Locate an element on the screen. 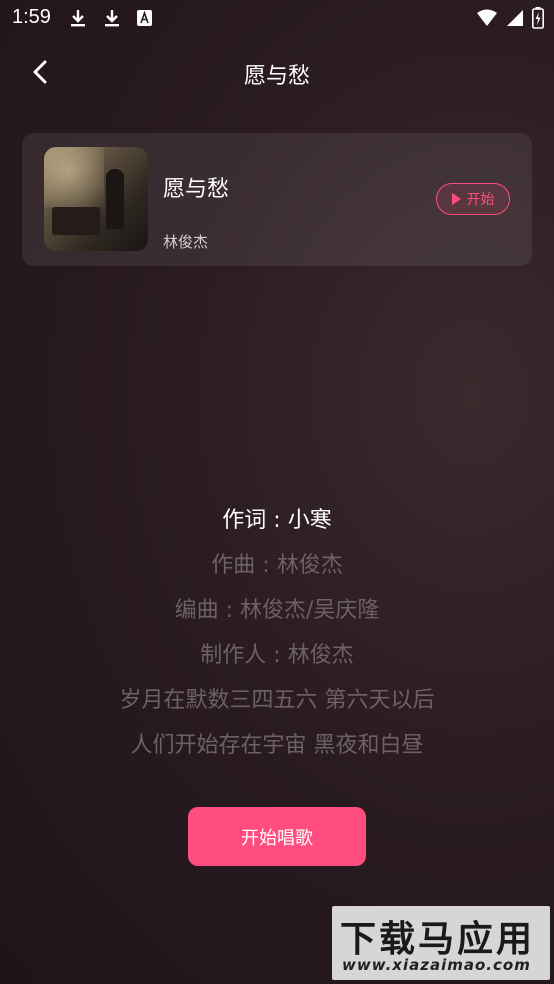  top-bar: 愿与愁 is located at coordinates (277, 72).